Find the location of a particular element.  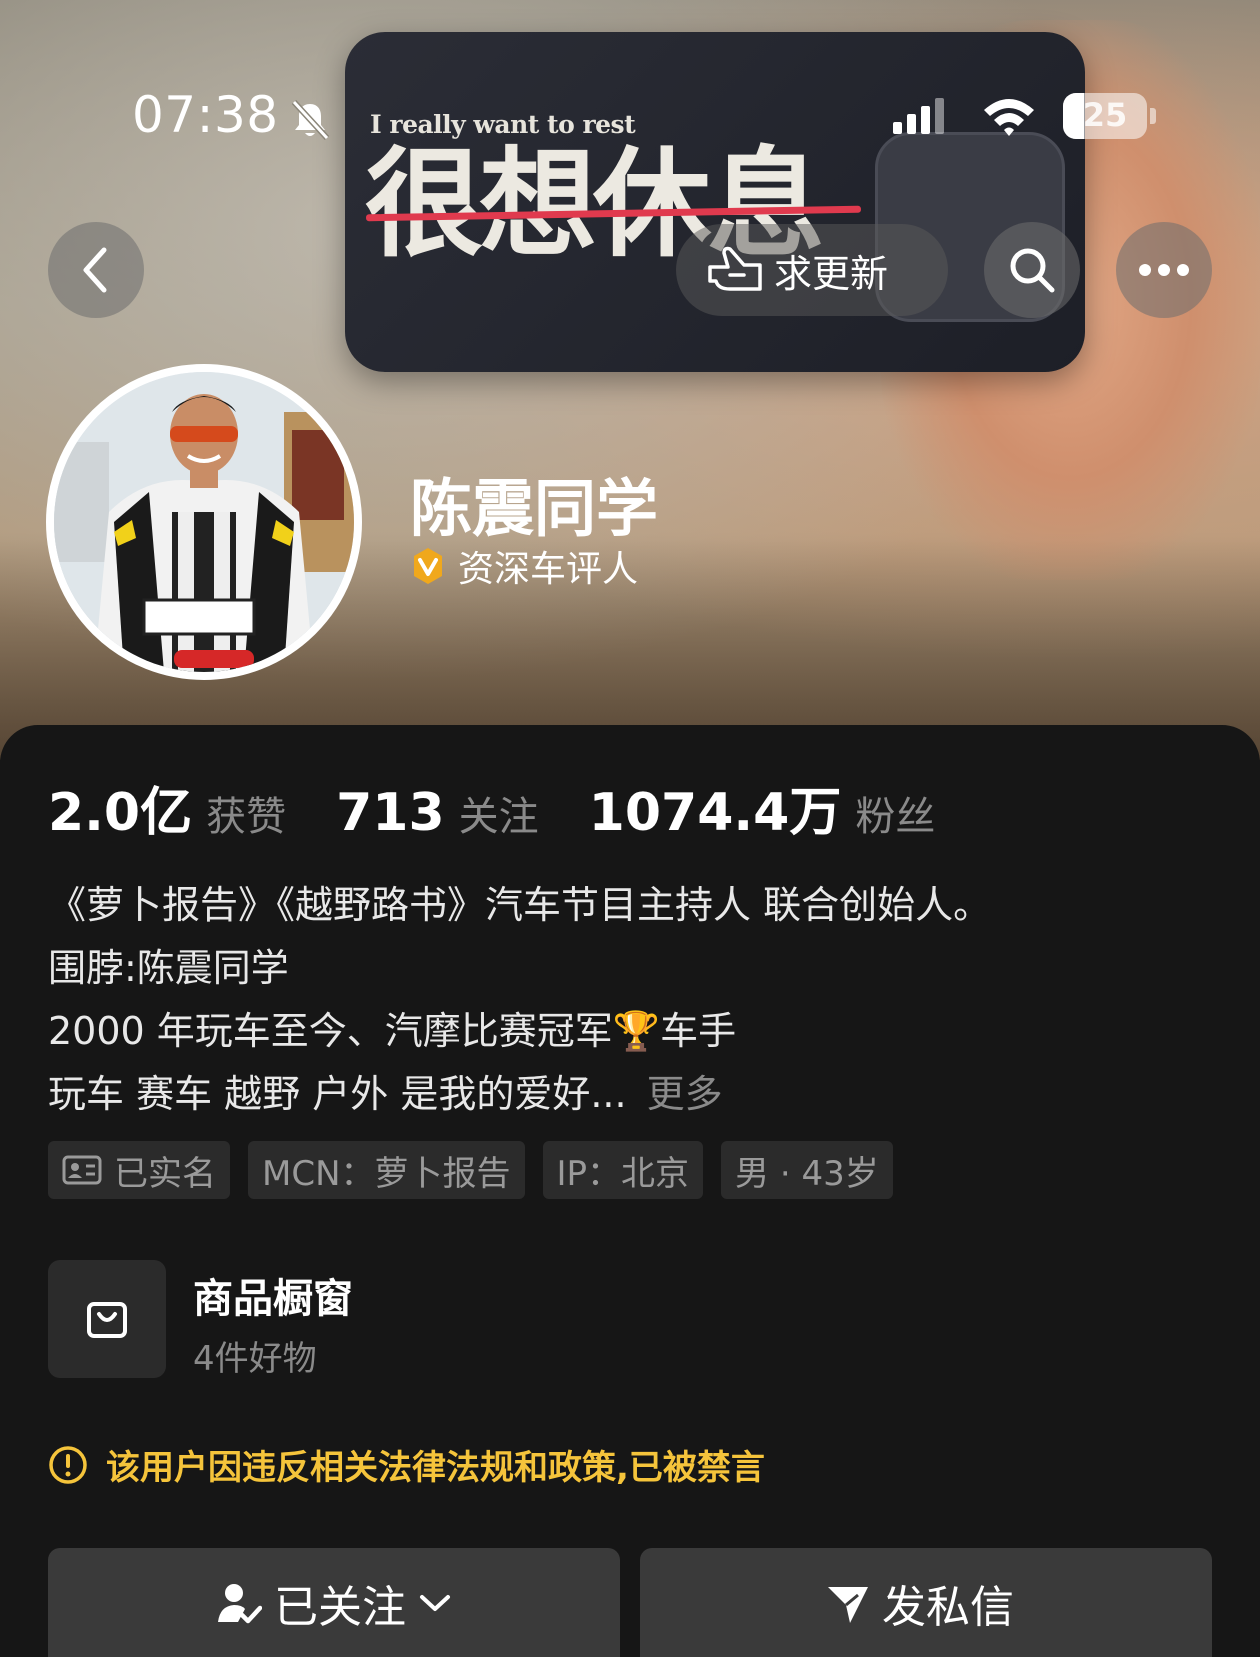

following-count: 713 is located at coordinates (390, 813).